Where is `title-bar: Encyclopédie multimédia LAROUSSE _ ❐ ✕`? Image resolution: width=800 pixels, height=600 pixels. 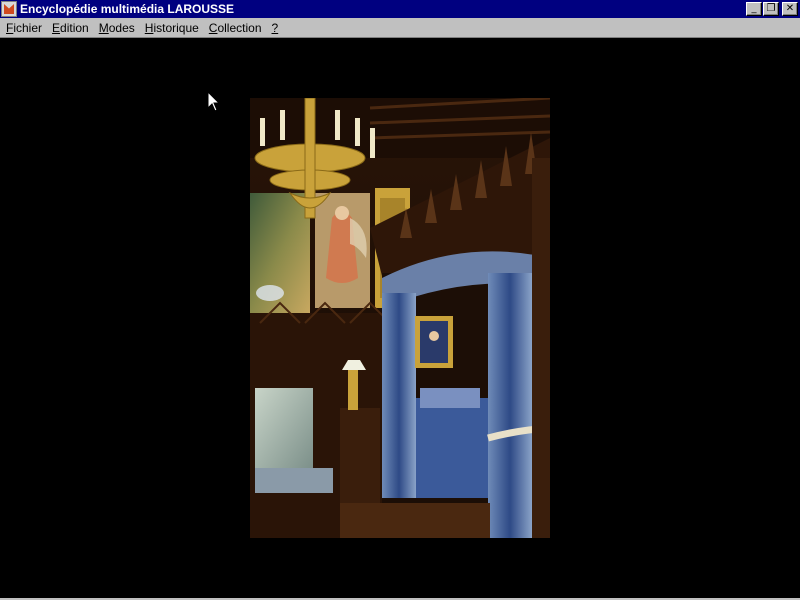 title-bar: Encyclopédie multimédia LAROUSSE _ ❐ ✕ is located at coordinates (400, 9).